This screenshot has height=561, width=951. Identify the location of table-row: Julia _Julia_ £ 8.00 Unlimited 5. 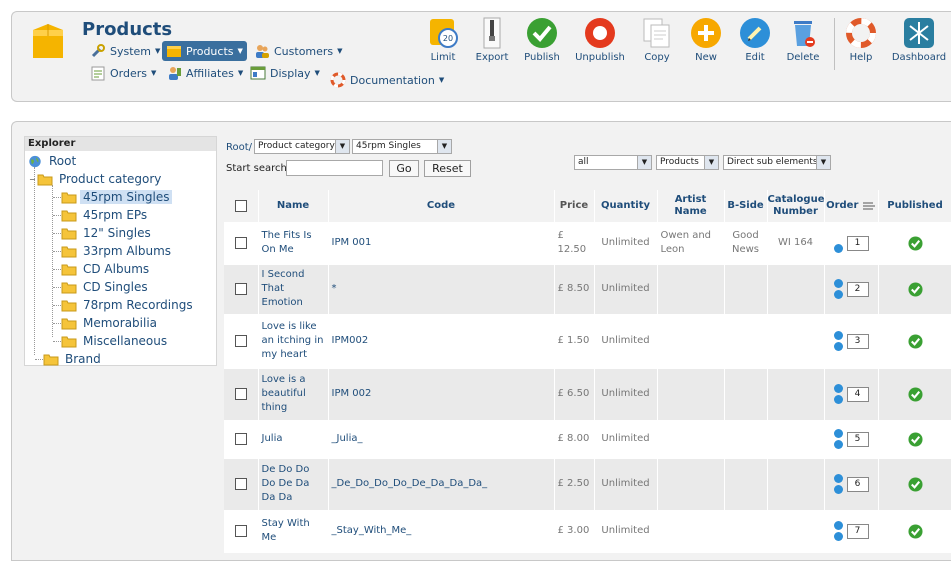
(587, 439).